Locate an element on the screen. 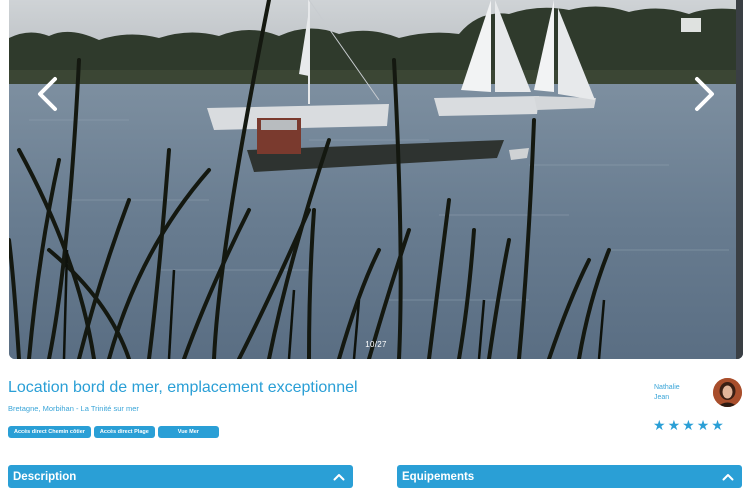  host-avatar is located at coordinates (727, 392).